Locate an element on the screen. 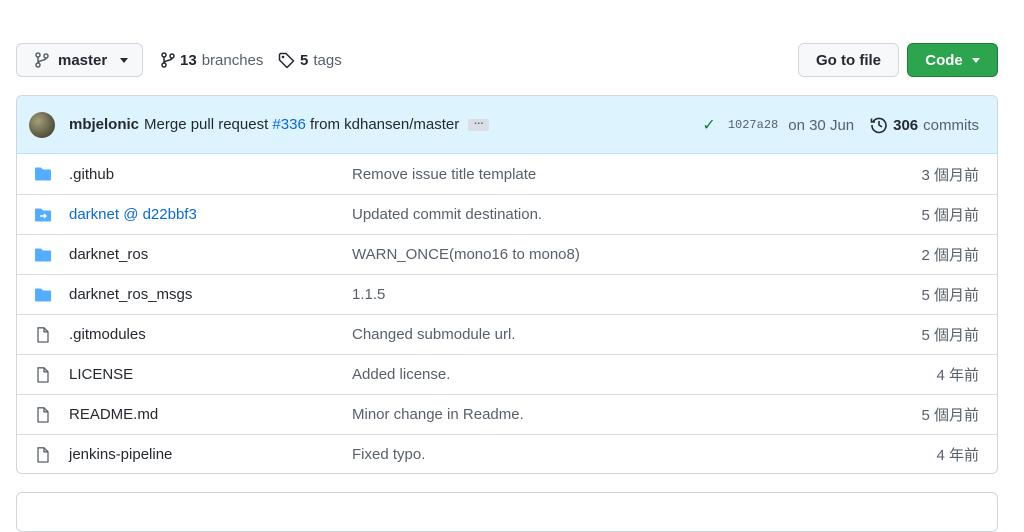  file-name: .gitmodules is located at coordinates (107, 334).